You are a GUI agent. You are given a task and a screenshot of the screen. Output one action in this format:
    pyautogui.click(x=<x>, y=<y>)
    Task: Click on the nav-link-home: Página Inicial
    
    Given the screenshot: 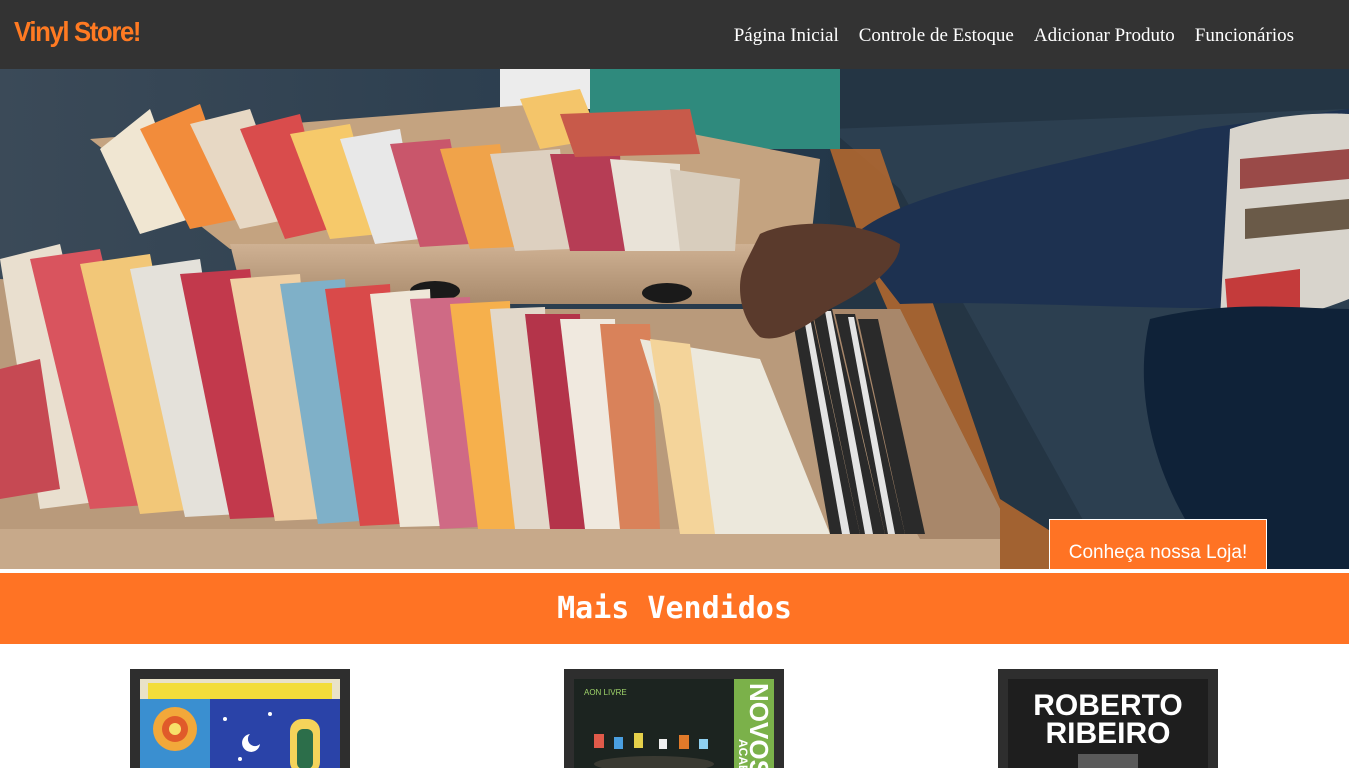 What is the action you would take?
    pyautogui.click(x=786, y=36)
    